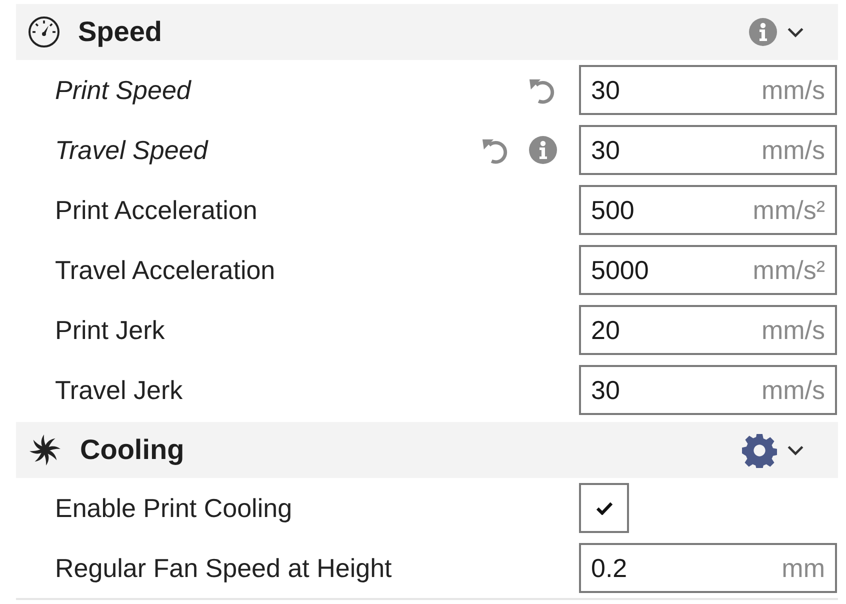  What do you see at coordinates (110, 330) in the screenshot?
I see `setting-label: Print Jerk` at bounding box center [110, 330].